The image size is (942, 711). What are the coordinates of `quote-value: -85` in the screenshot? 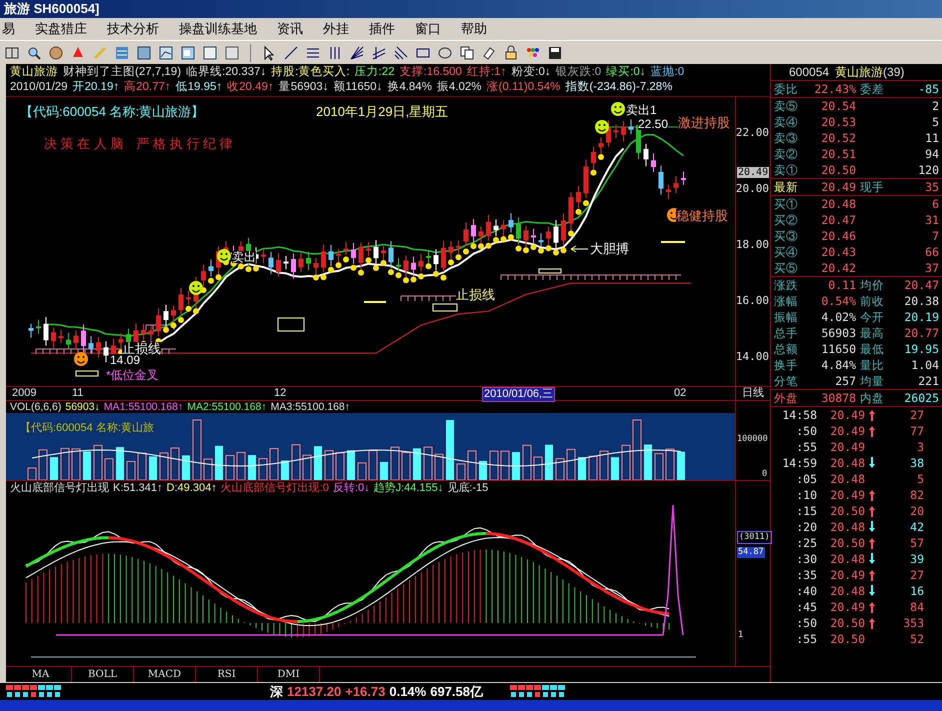 It's located at (928, 89).